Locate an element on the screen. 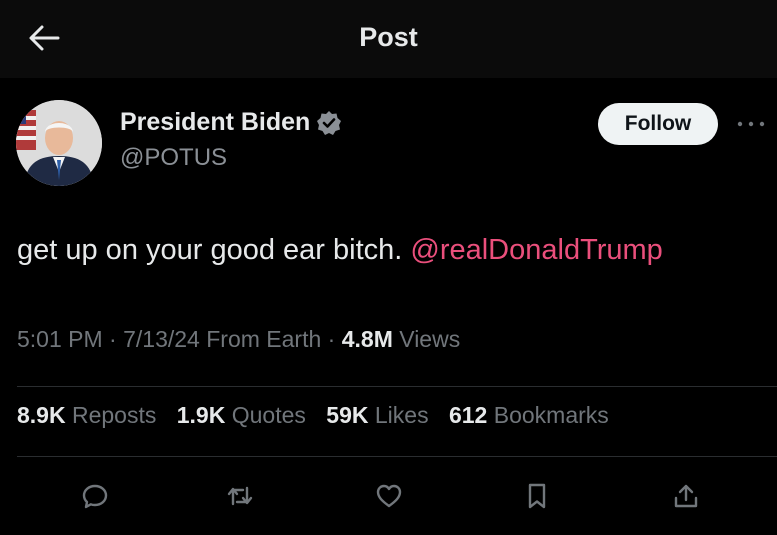 The image size is (777, 535). avatar-image is located at coordinates (59, 143).